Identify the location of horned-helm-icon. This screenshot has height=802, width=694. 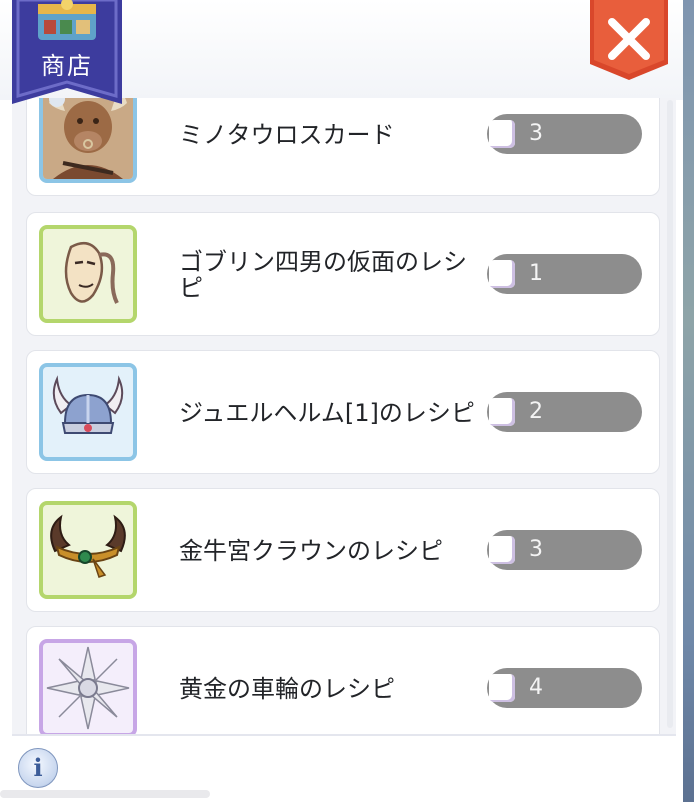
(88, 404).